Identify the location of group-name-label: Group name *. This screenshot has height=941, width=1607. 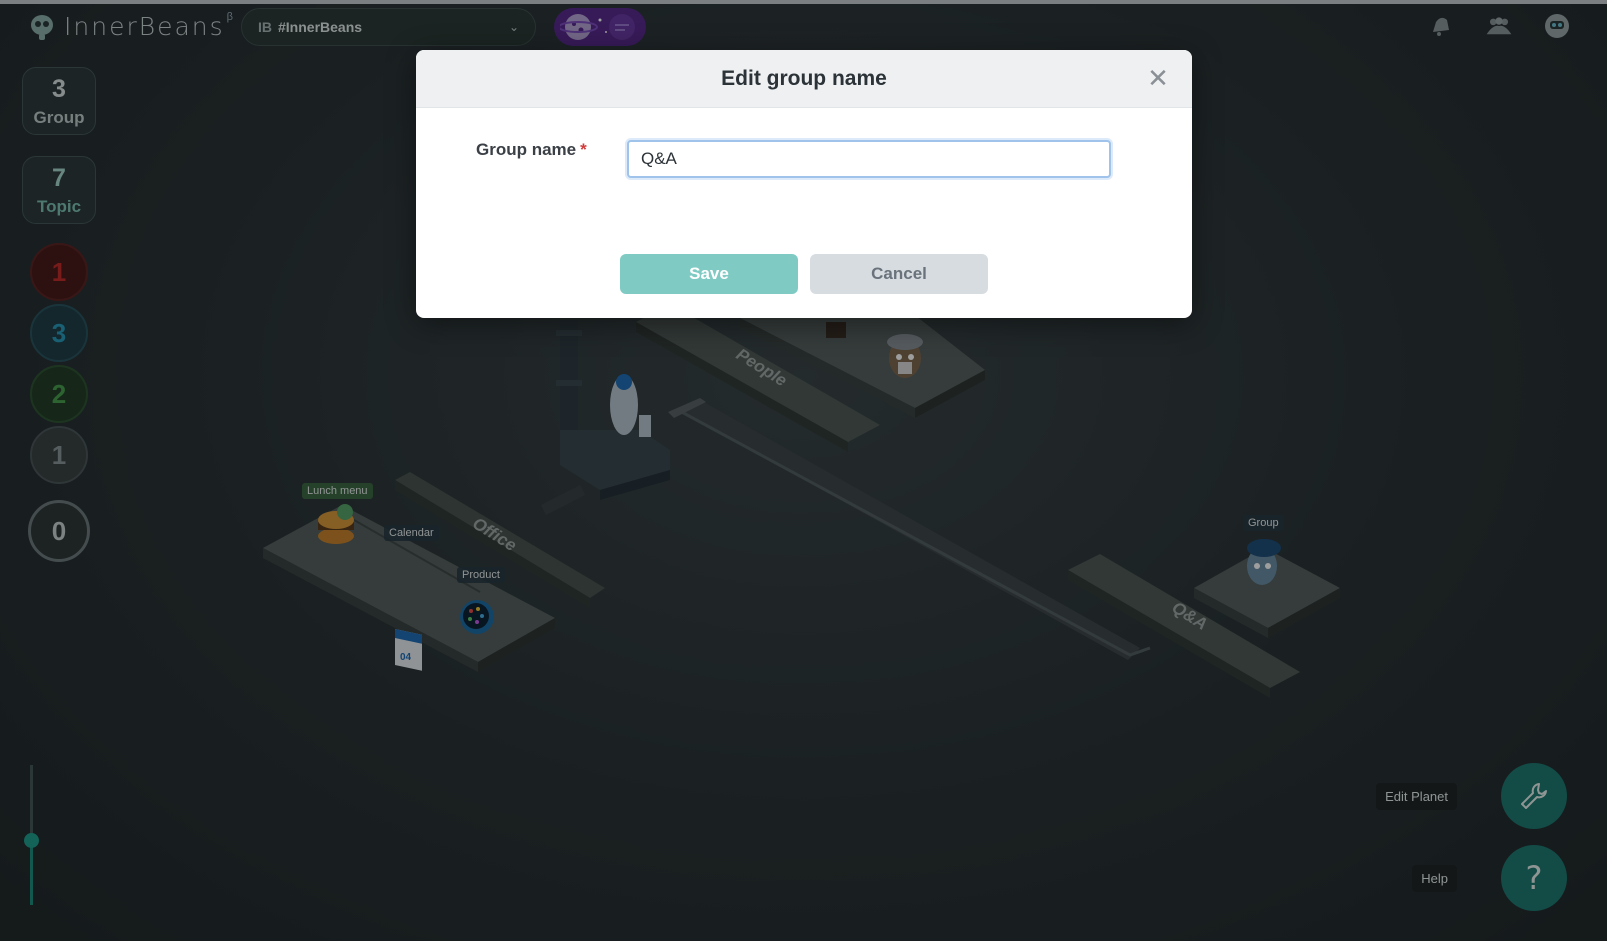
(551, 150).